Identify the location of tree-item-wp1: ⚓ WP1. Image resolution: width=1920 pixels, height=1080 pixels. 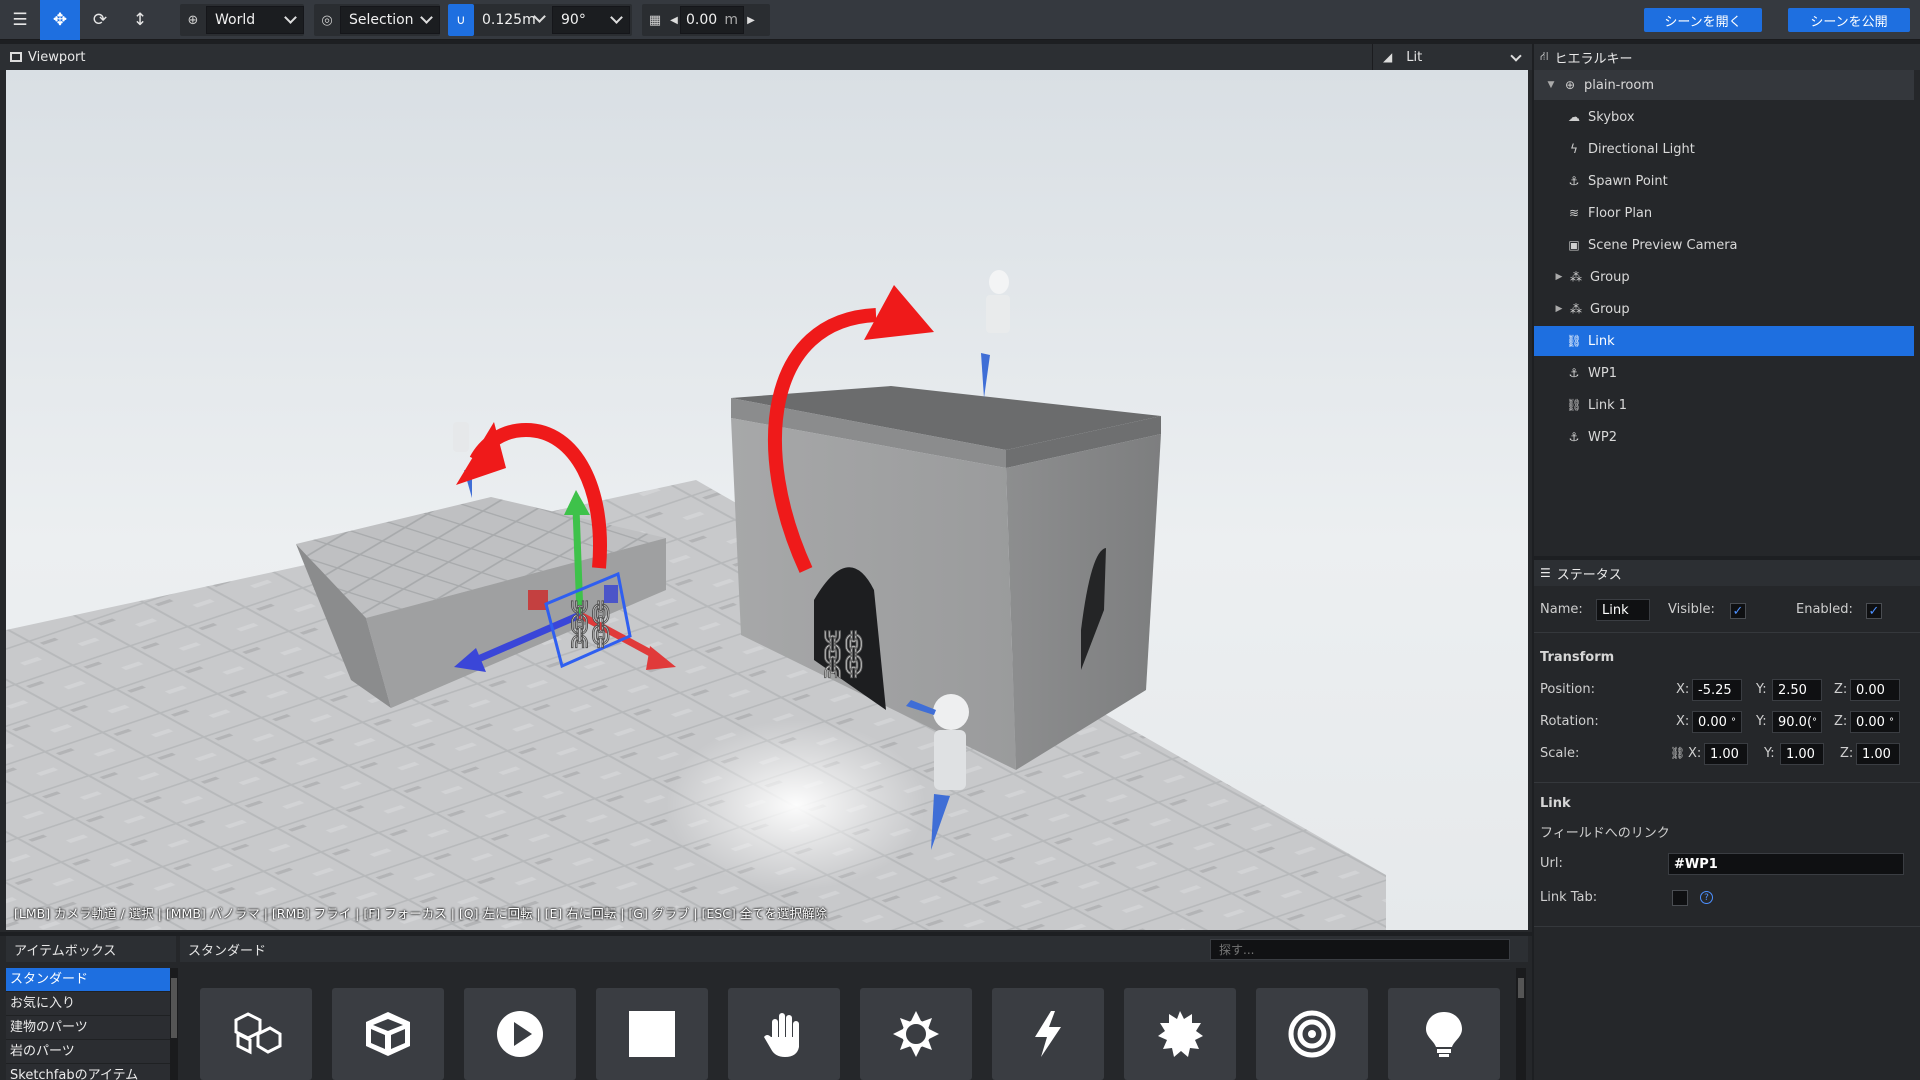
(1724, 373).